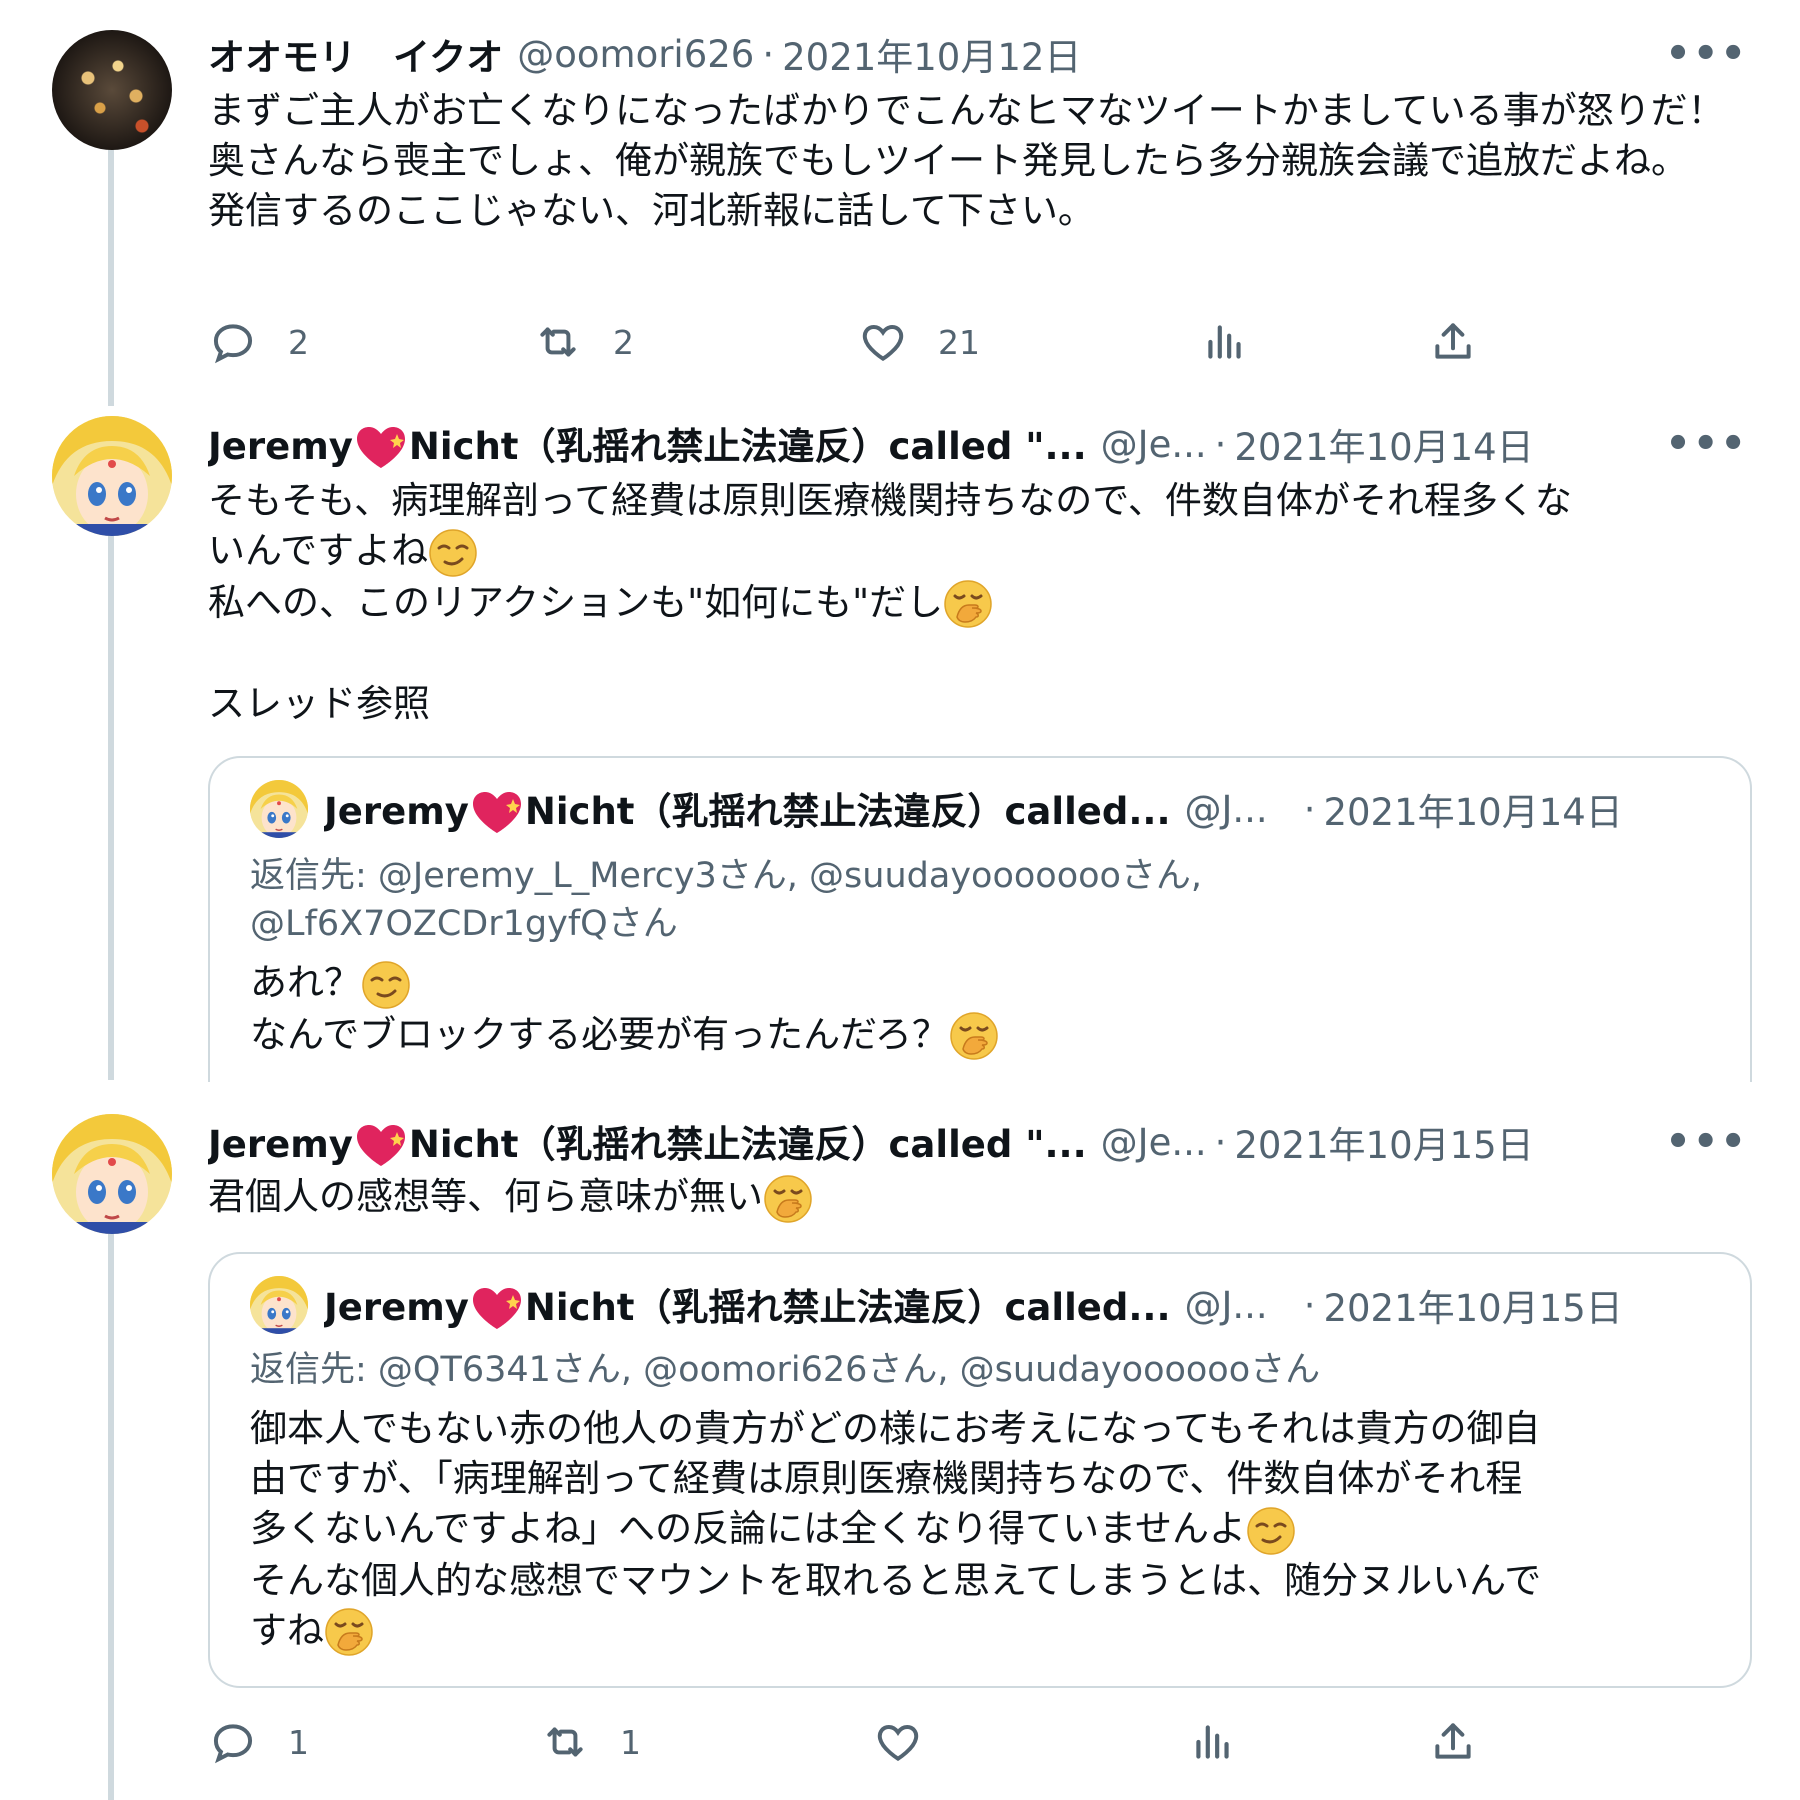  Describe the element at coordinates (318, 550) in the screenshot. I see `tweet-text-line: いんですよね` at that location.